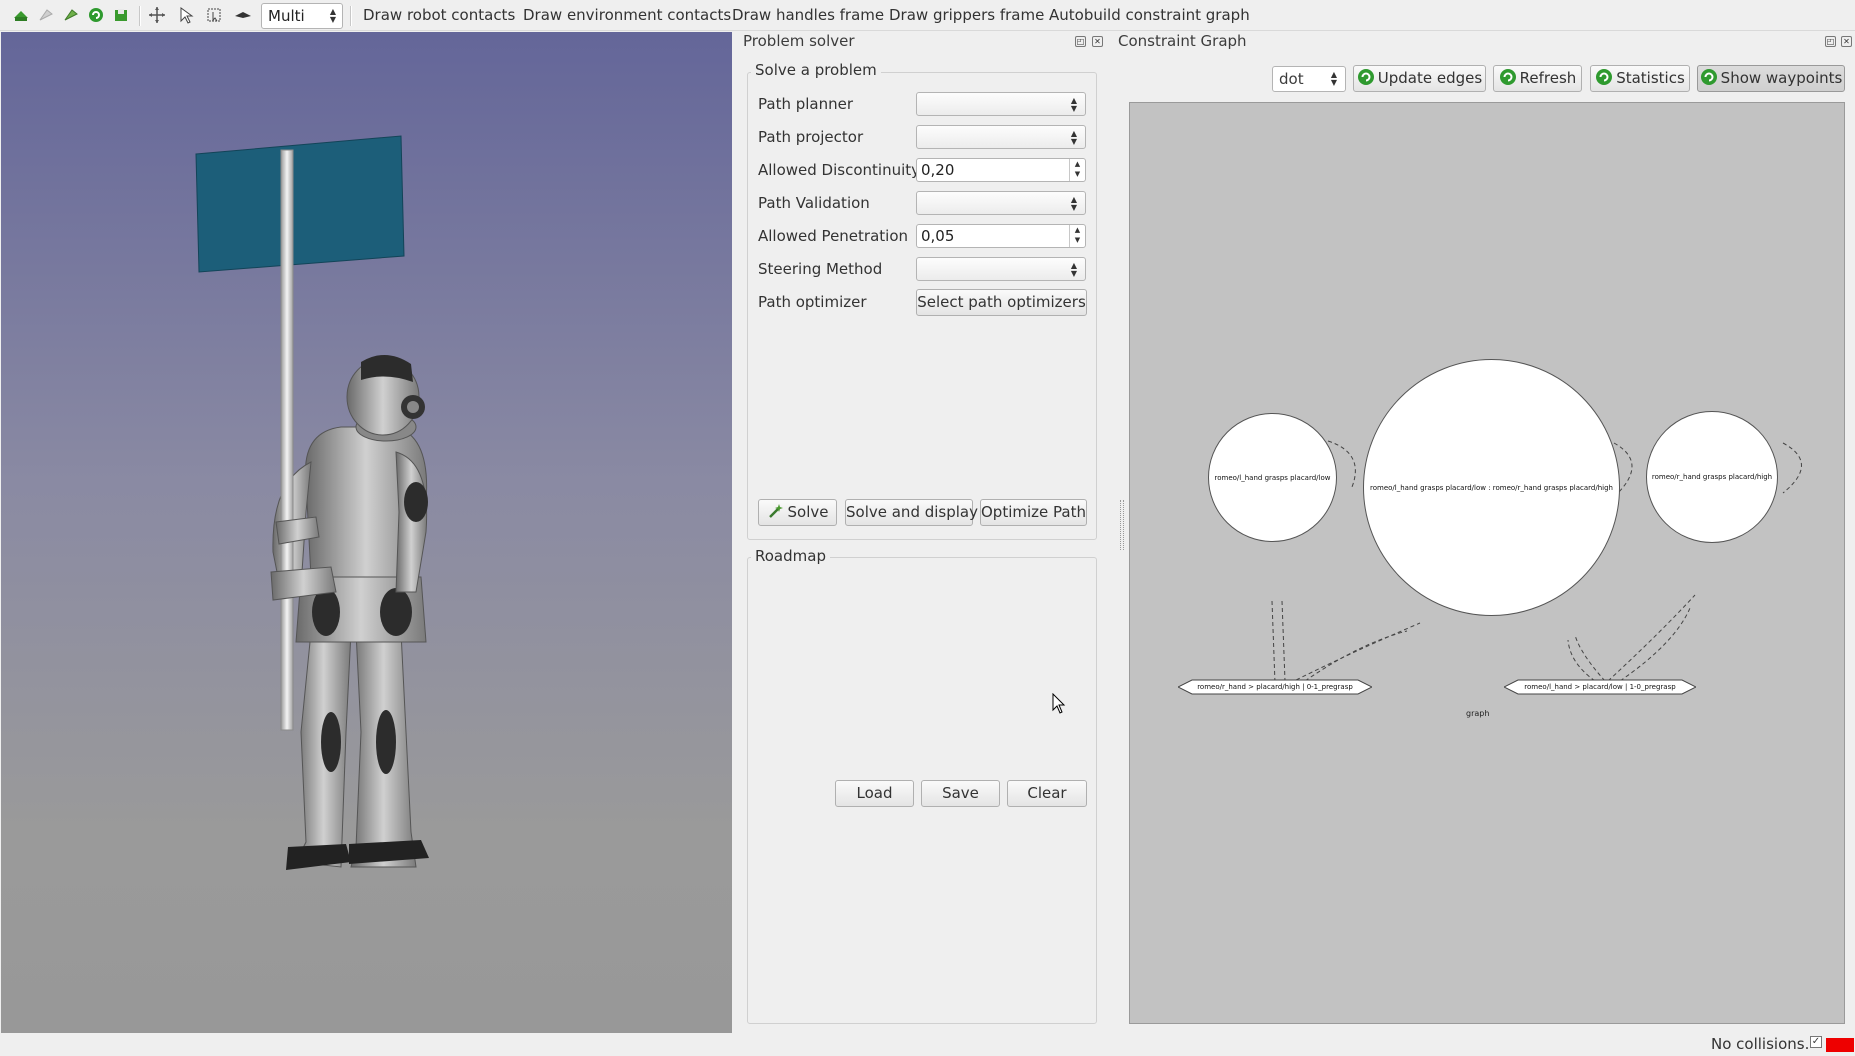 This screenshot has width=1855, height=1056. Describe the element at coordinates (1001, 302) in the screenshot. I see `select-path-optimizers-button: Select path optimizers` at that location.